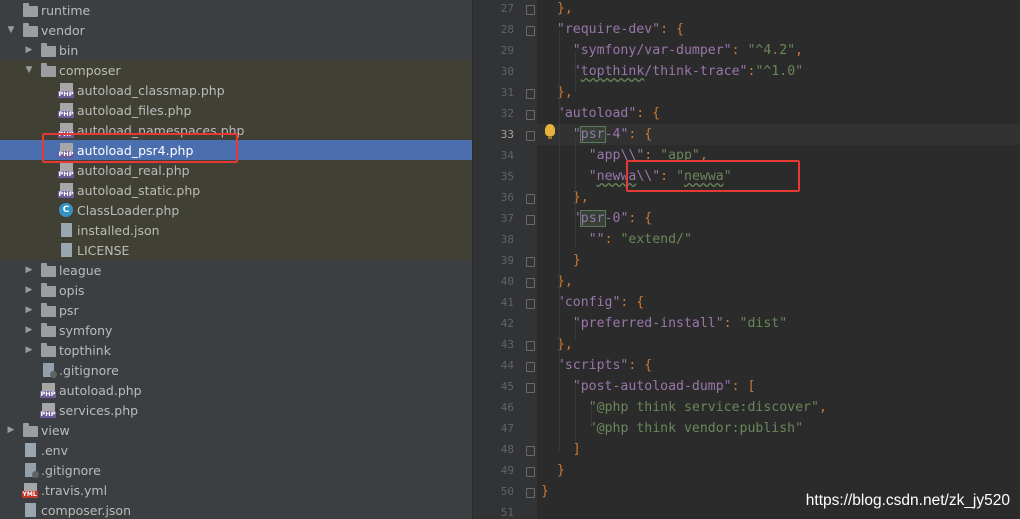  I want to click on tree-item-label: runtime, so click(66, 10).